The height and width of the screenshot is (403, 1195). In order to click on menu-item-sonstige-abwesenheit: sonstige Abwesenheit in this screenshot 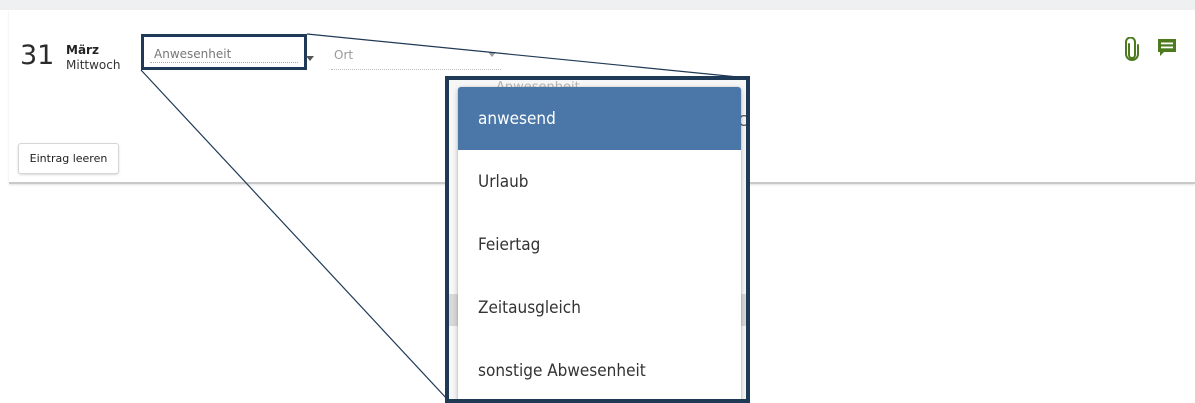, I will do `click(599, 369)`.